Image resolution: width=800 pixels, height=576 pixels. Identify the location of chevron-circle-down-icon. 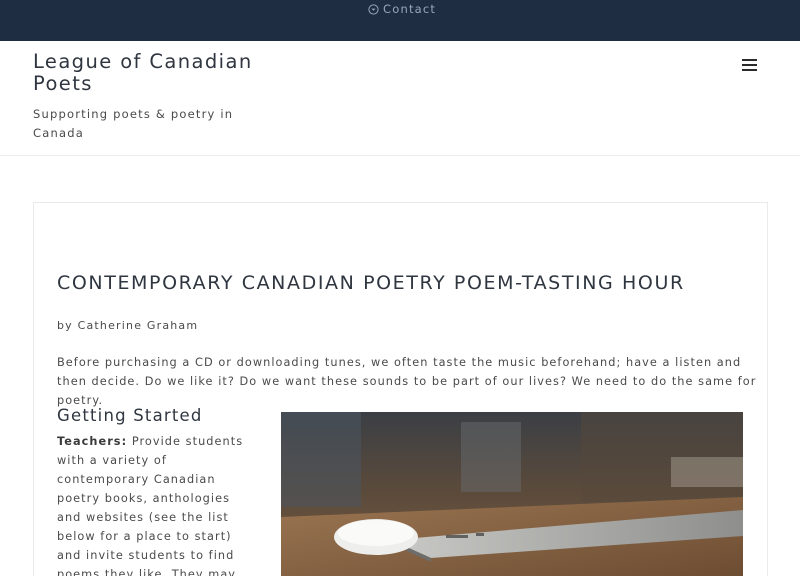
(373, 9).